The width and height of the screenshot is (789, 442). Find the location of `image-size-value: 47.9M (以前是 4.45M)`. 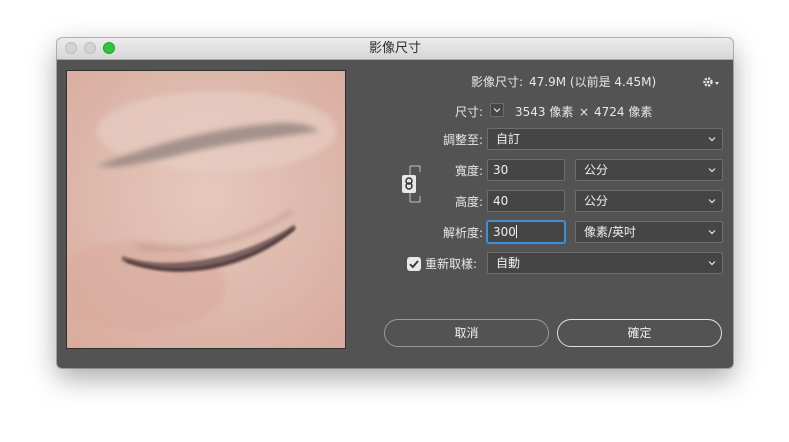

image-size-value: 47.9M (以前是 4.45M) is located at coordinates (593, 82).